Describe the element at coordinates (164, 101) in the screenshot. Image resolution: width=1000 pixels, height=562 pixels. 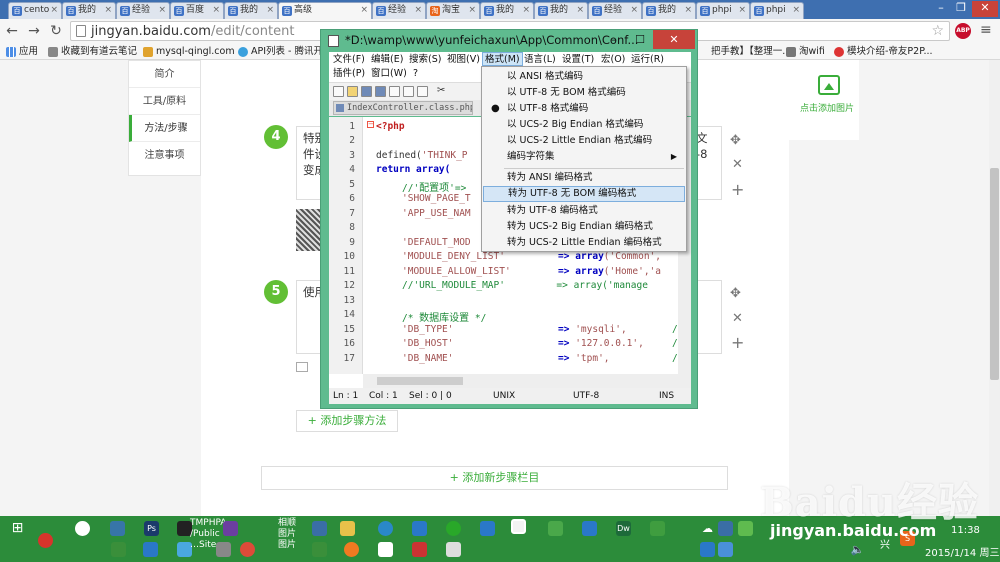
I see `nav-tools: 工具/原料` at that location.